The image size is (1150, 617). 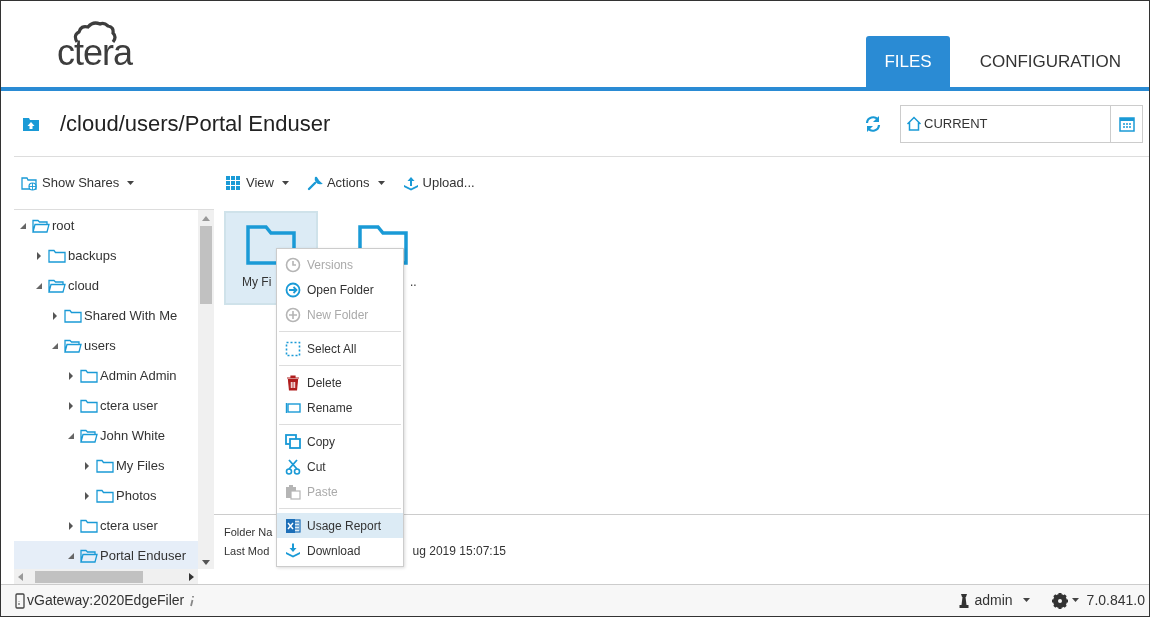 I want to click on detail-label: Last Mod, so click(x=247, y=551).